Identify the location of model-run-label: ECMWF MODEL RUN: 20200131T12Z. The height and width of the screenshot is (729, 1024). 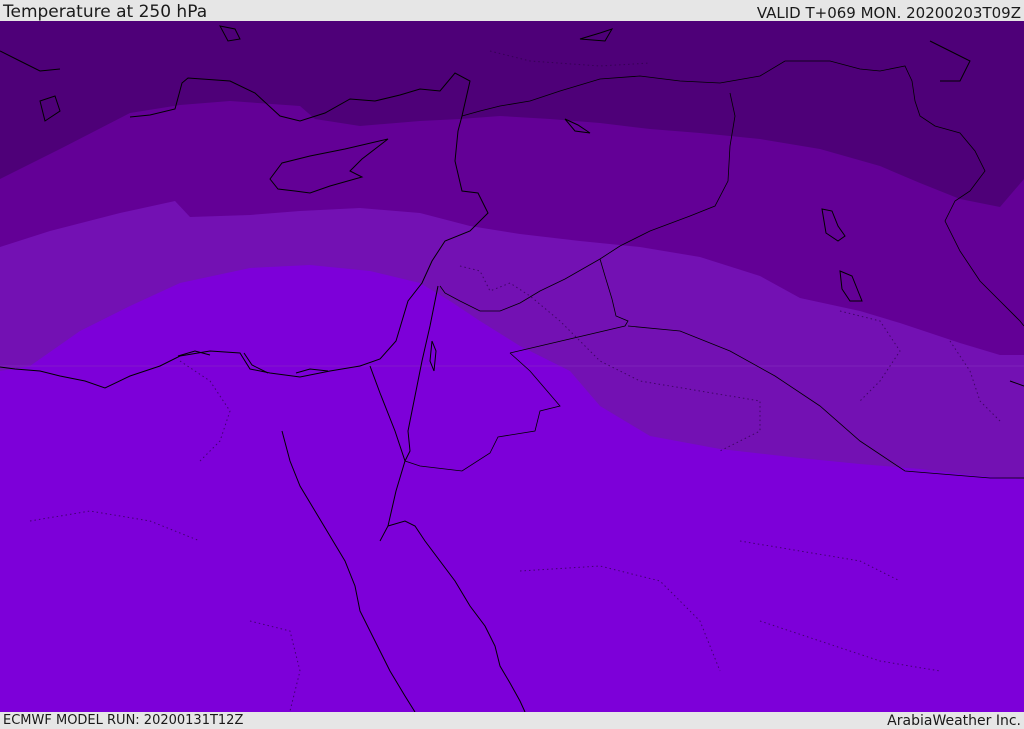
(123, 720).